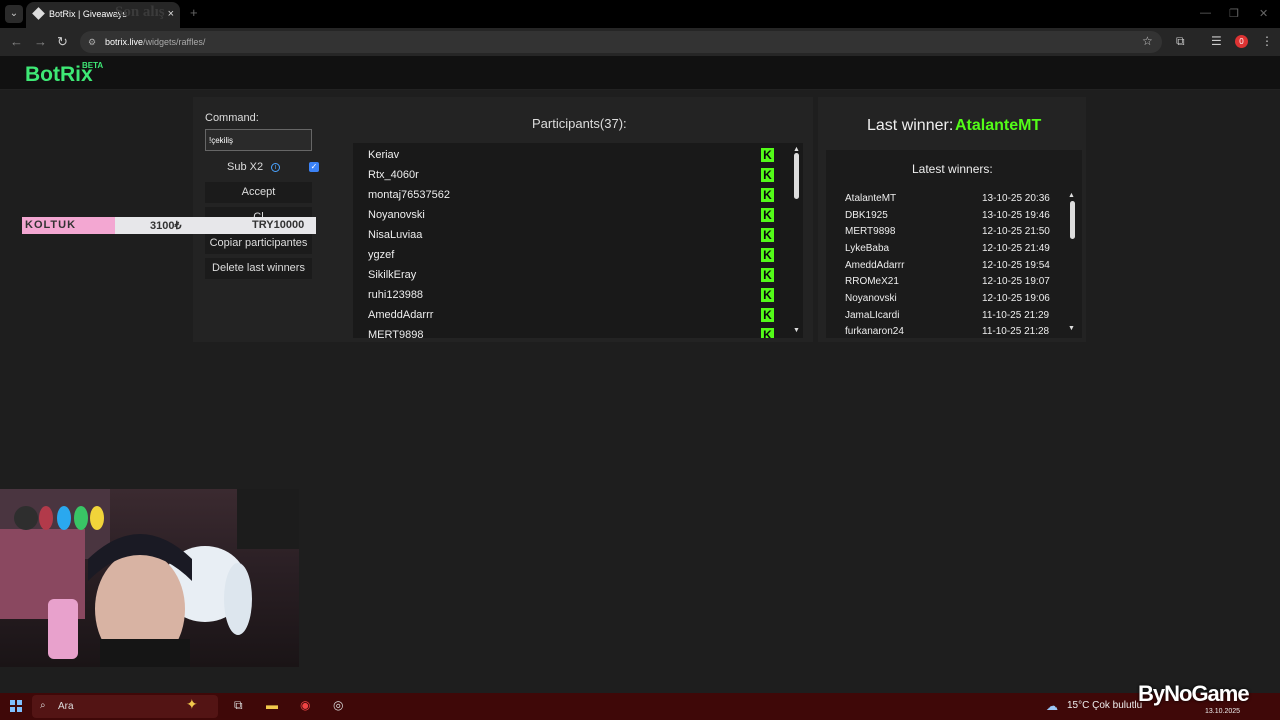 This screenshot has height=720, width=1280. What do you see at coordinates (952, 169) in the screenshot?
I see `latest-winners-title: Latest winners:` at bounding box center [952, 169].